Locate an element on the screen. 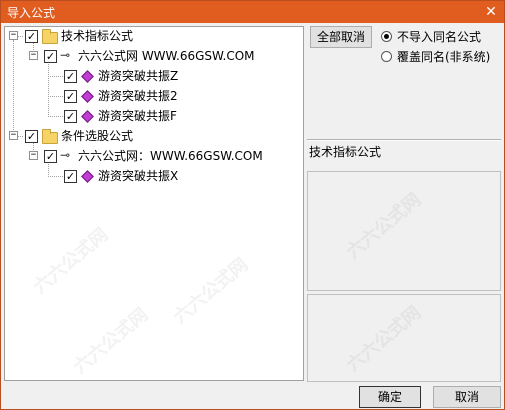 Image resolution: width=505 pixels, height=410 pixels. close-icon: ✕ is located at coordinates (491, 12).